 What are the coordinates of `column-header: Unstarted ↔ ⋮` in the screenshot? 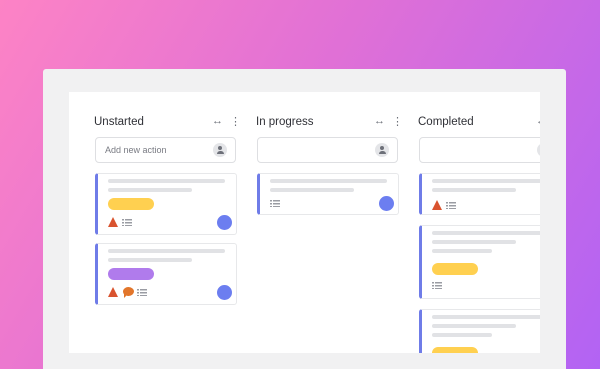 It's located at (167, 123).